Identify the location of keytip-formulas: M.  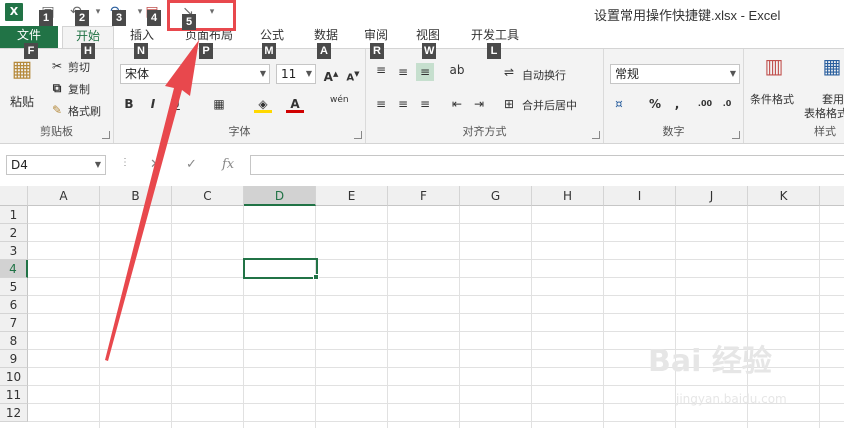
(269, 51).